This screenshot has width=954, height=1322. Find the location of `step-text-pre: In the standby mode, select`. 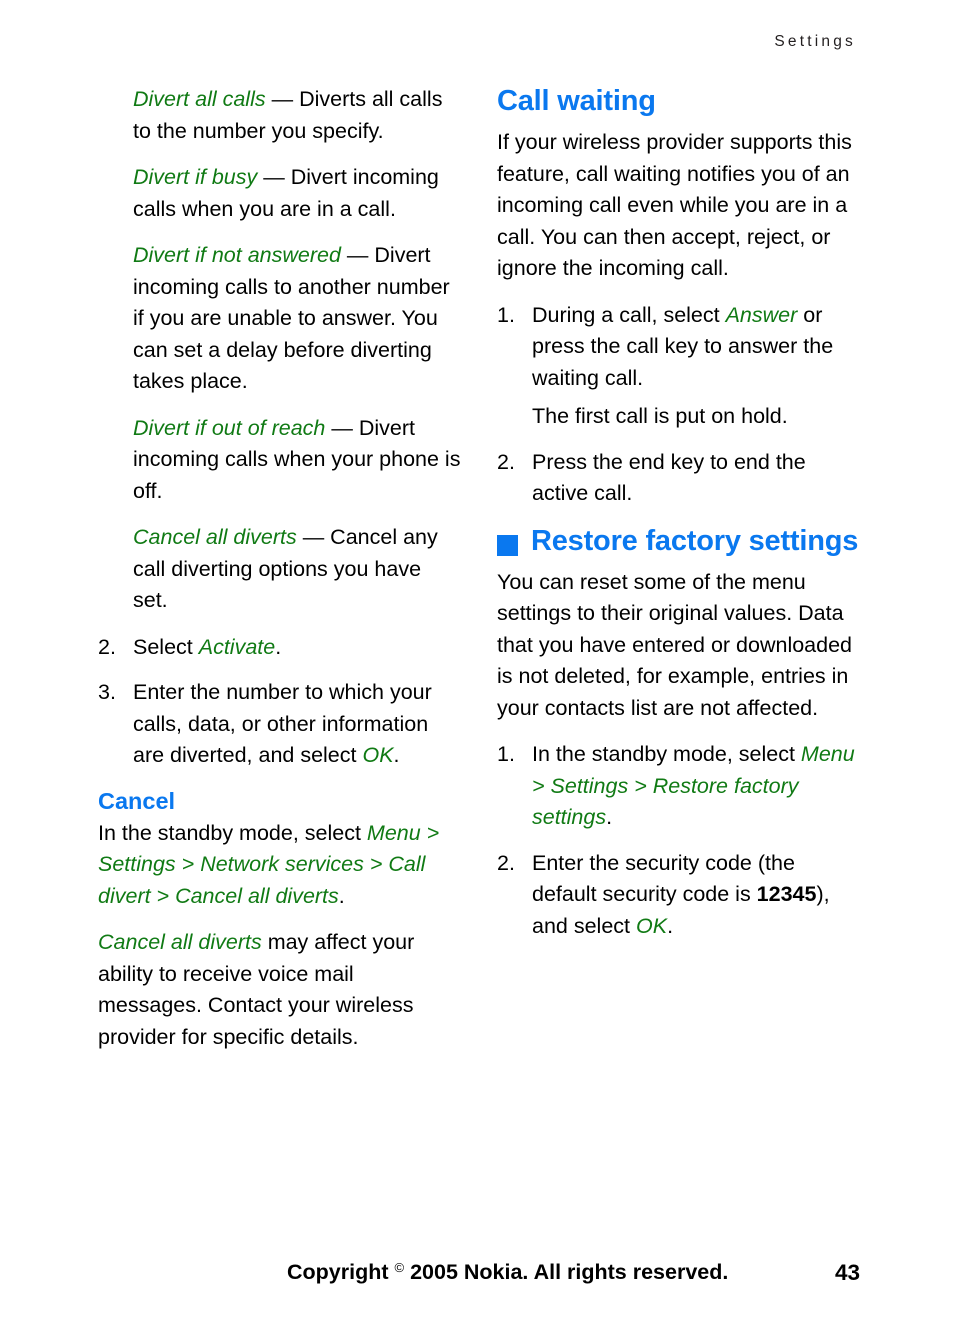

step-text-pre: In the standby mode, select is located at coordinates (666, 754).